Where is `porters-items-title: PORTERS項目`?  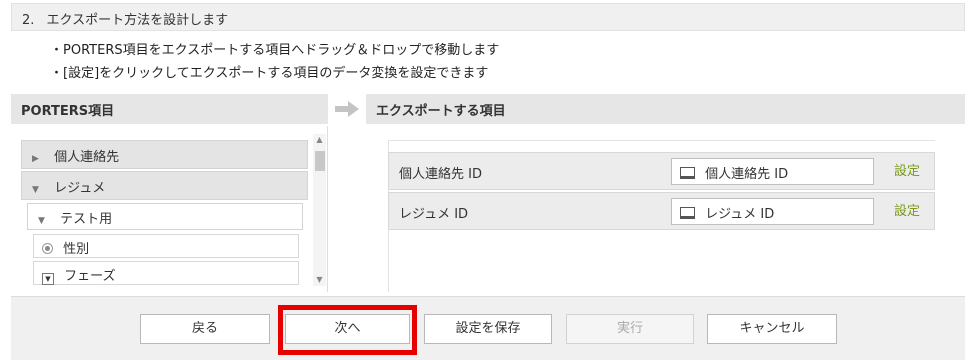
porters-items-title: PORTERS項目 is located at coordinates (169, 109).